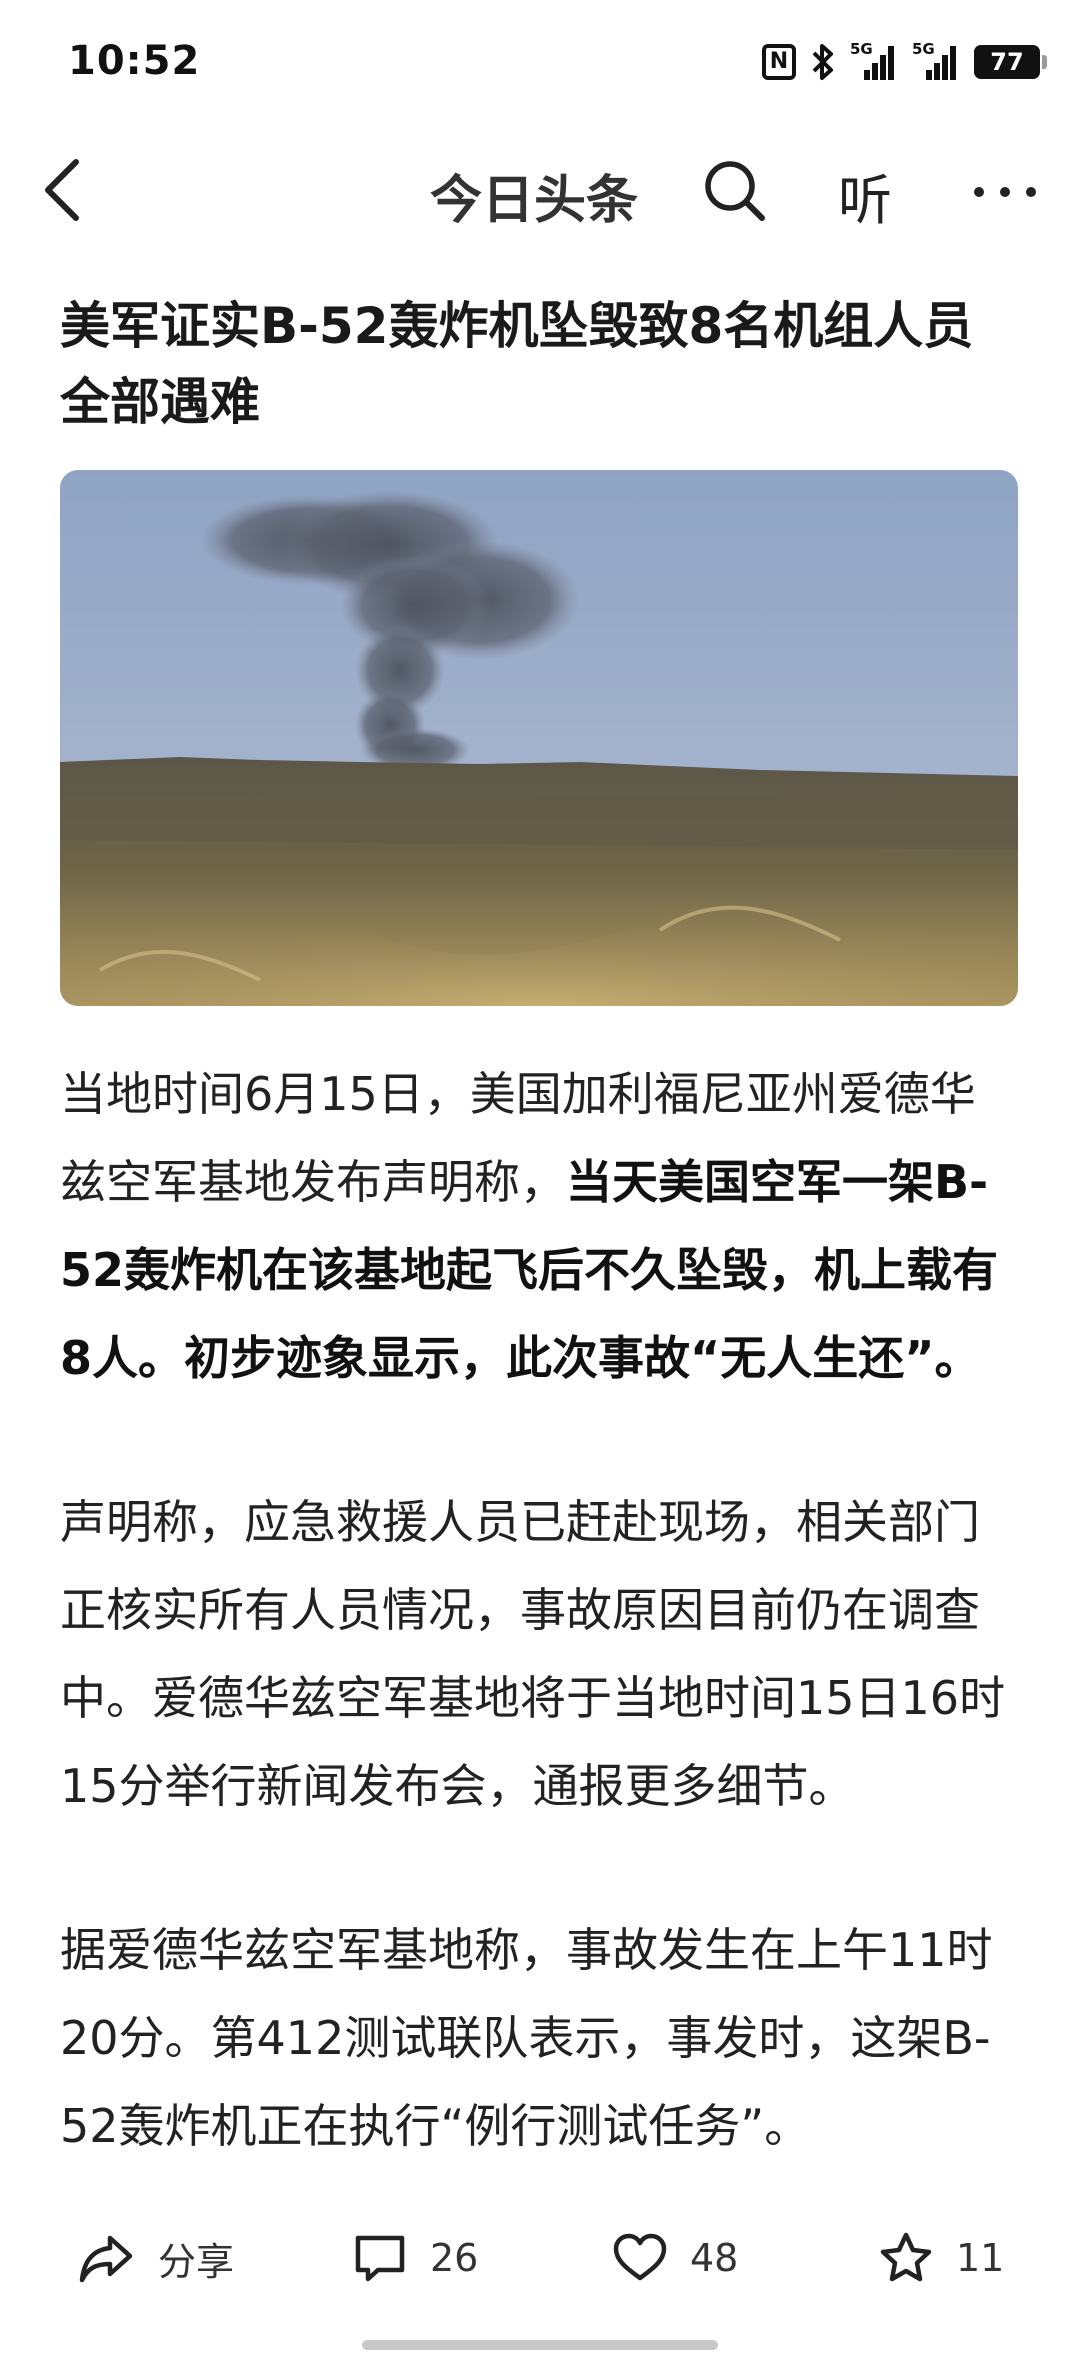  I want to click on share-label: 分享, so click(196, 2261).